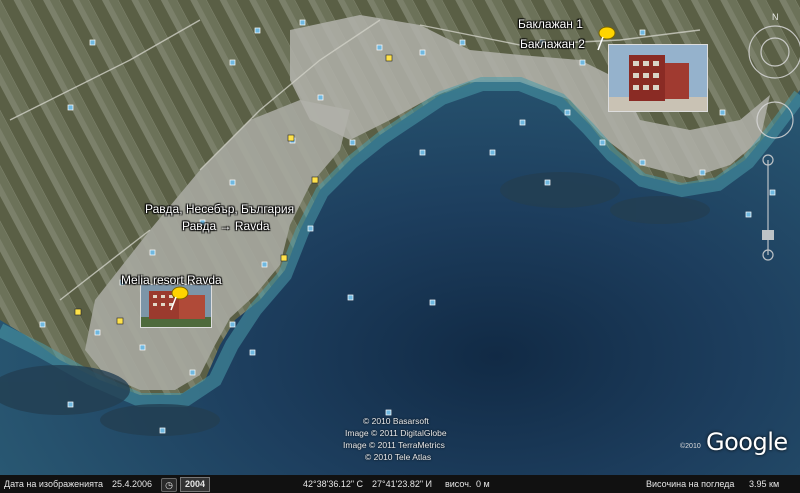  Describe the element at coordinates (219, 209) in the screenshot. I see `place-label-ravda-full: Равда, Несебър, България` at that location.